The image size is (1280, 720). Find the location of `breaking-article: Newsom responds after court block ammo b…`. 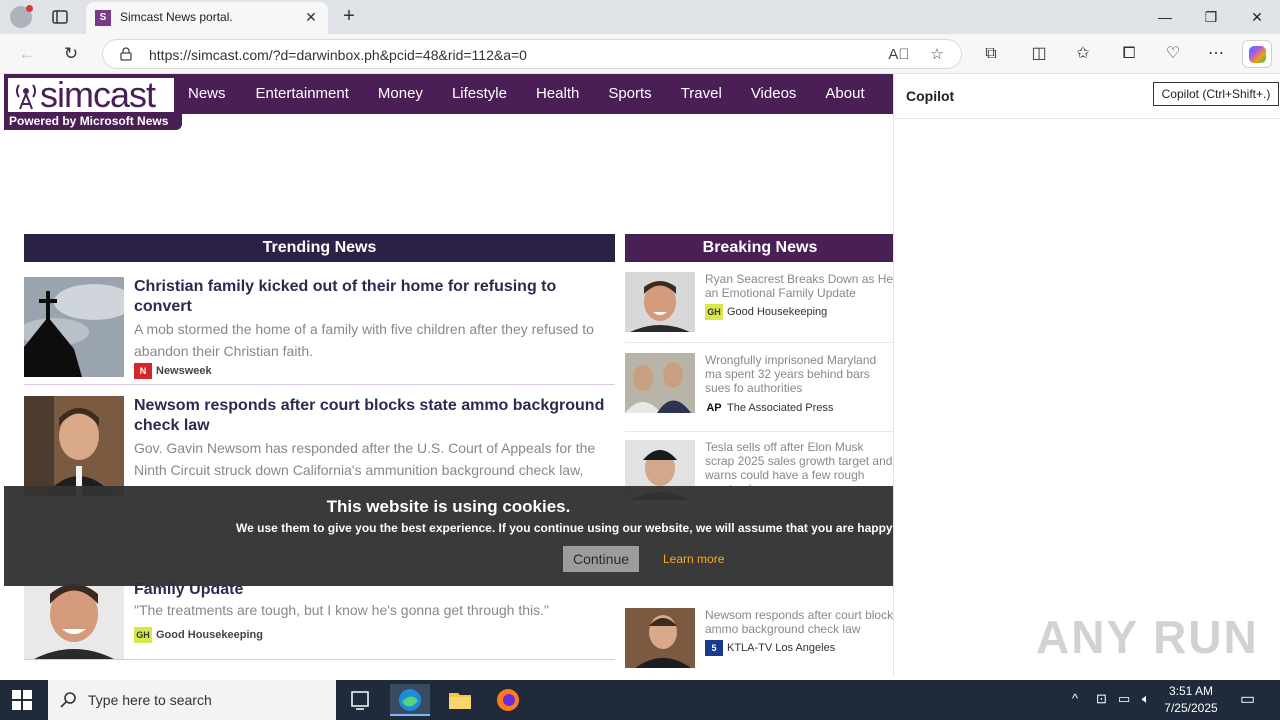

breaking-article: Newsom responds after court block ammo b… is located at coordinates (759, 641).